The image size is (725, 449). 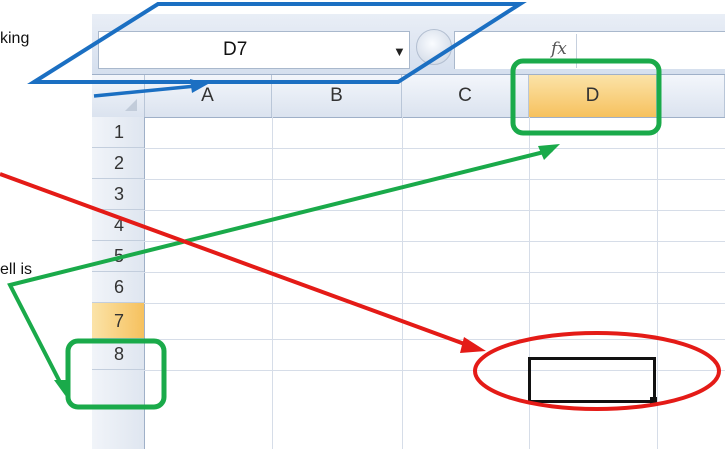 I want to click on row-header-7: 7, so click(x=118, y=321).